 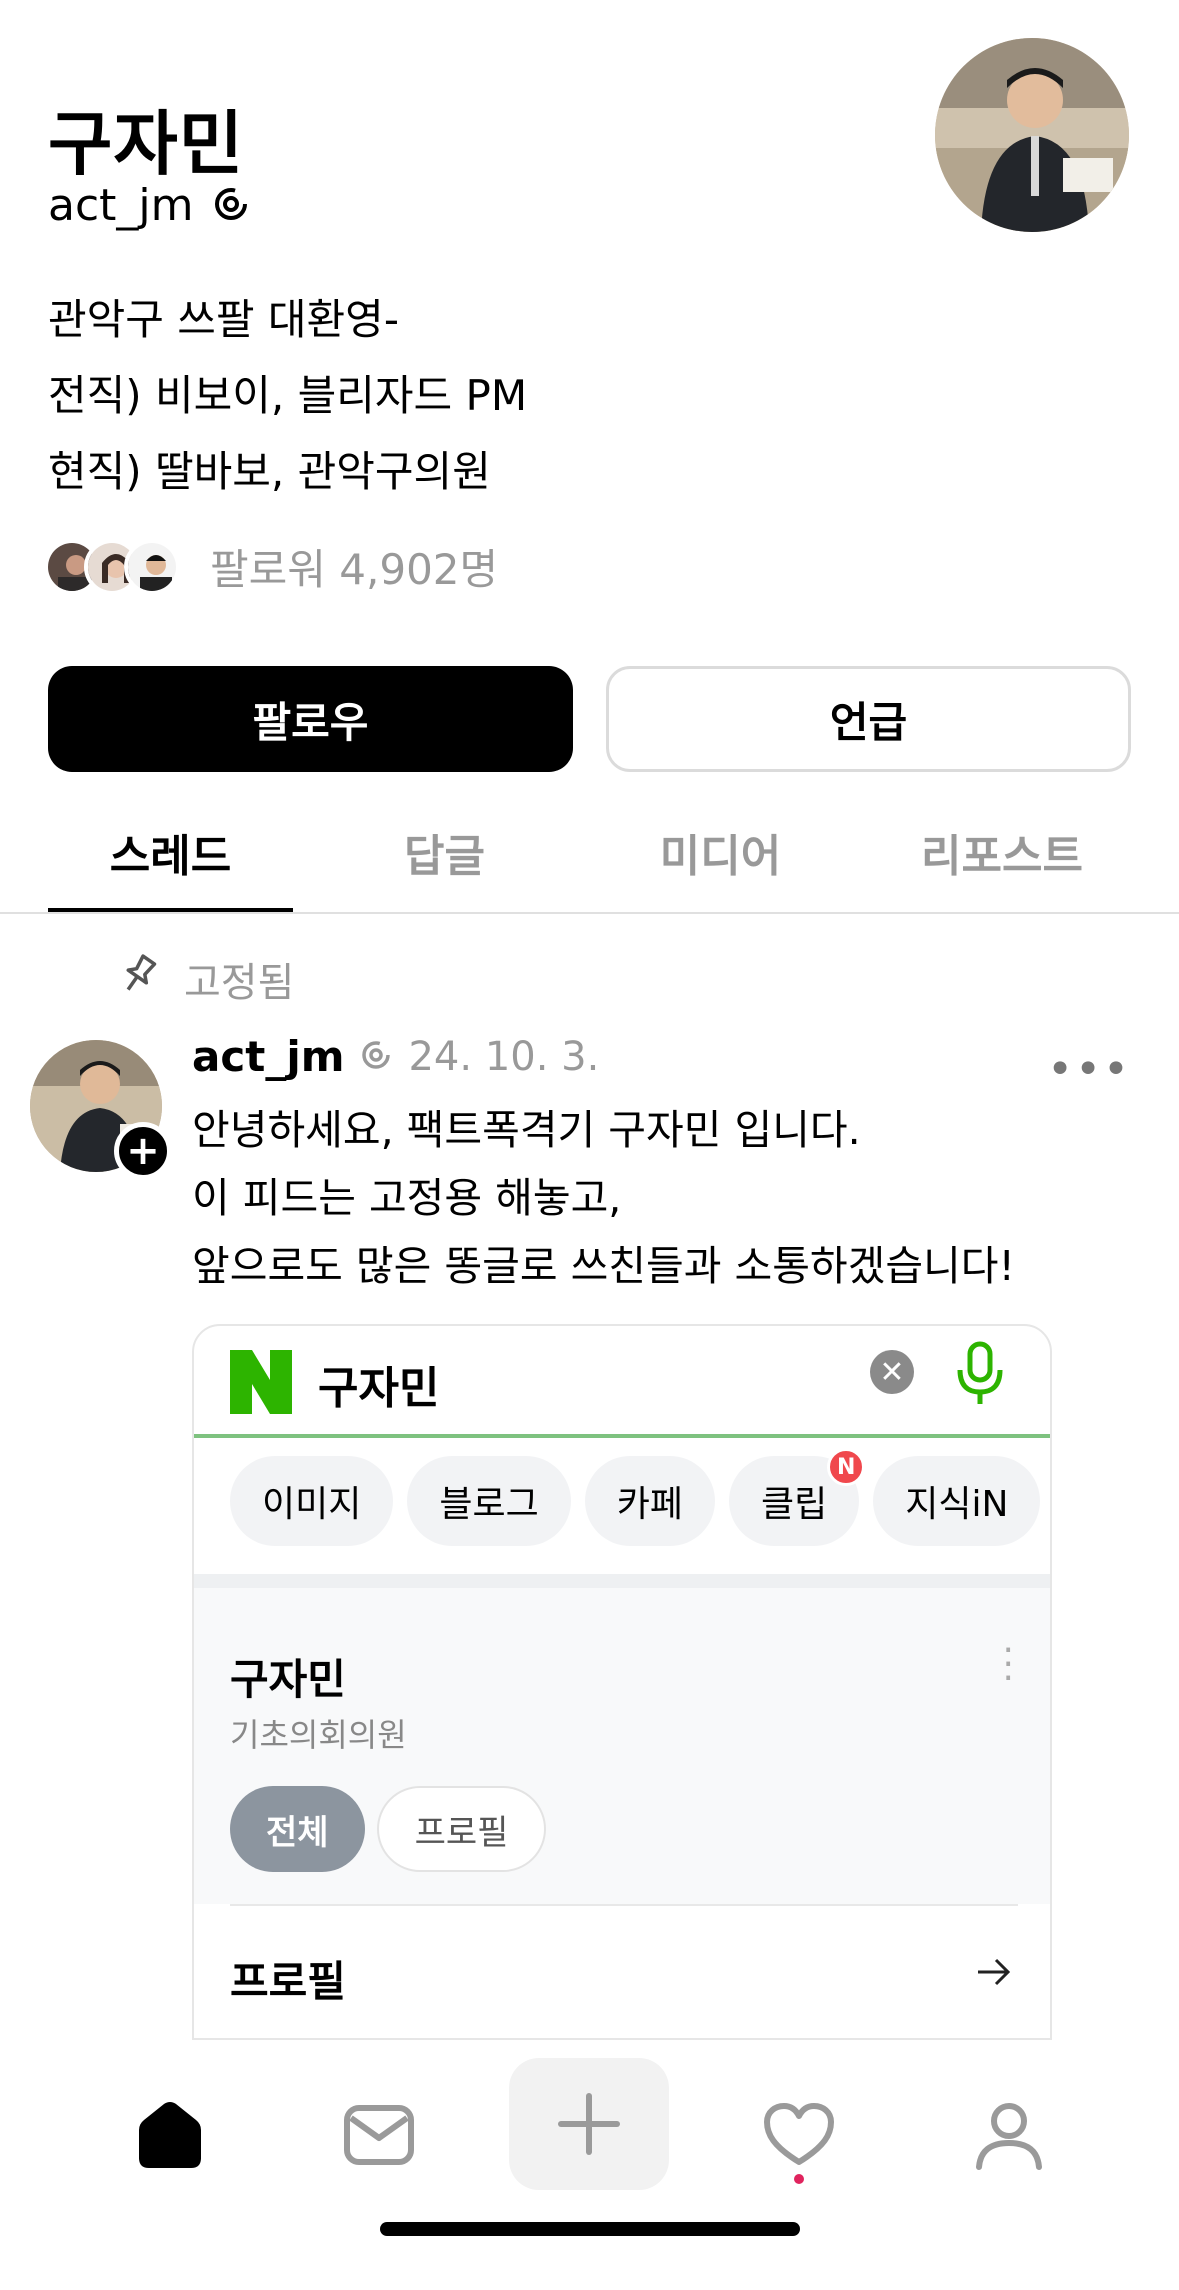 I want to click on follow-button: 팔로우, so click(x=310, y=719).